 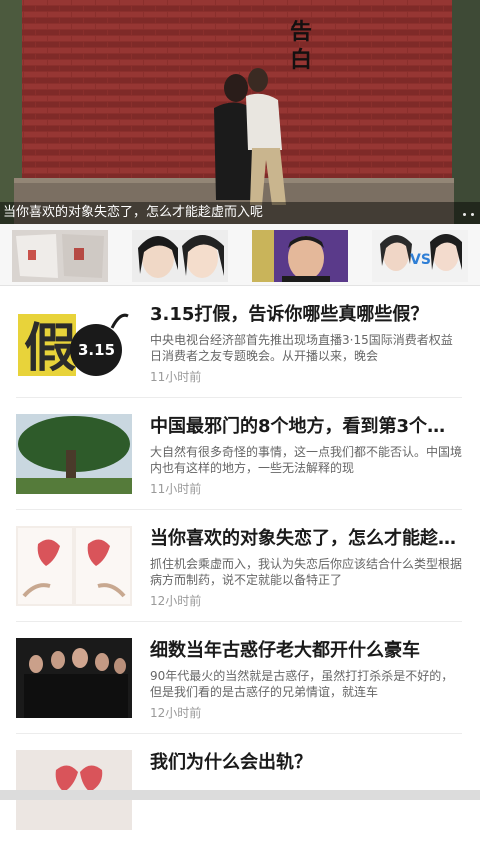 What do you see at coordinates (50, 348) in the screenshot?
I see `fake-character: 假` at bounding box center [50, 348].